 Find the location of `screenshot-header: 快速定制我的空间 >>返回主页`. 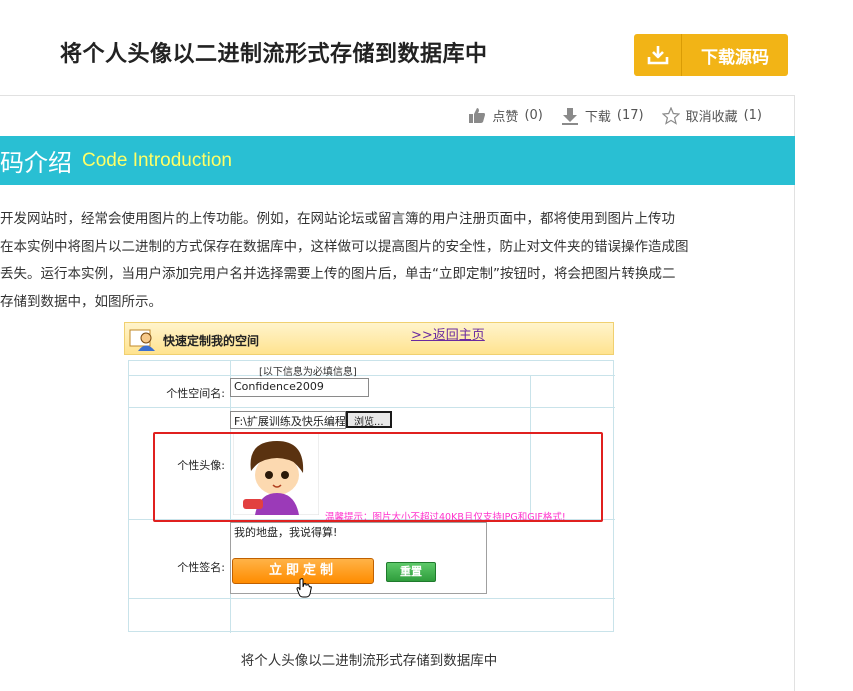

screenshot-header: 快速定制我的空间 >>返回主页 is located at coordinates (369, 338).